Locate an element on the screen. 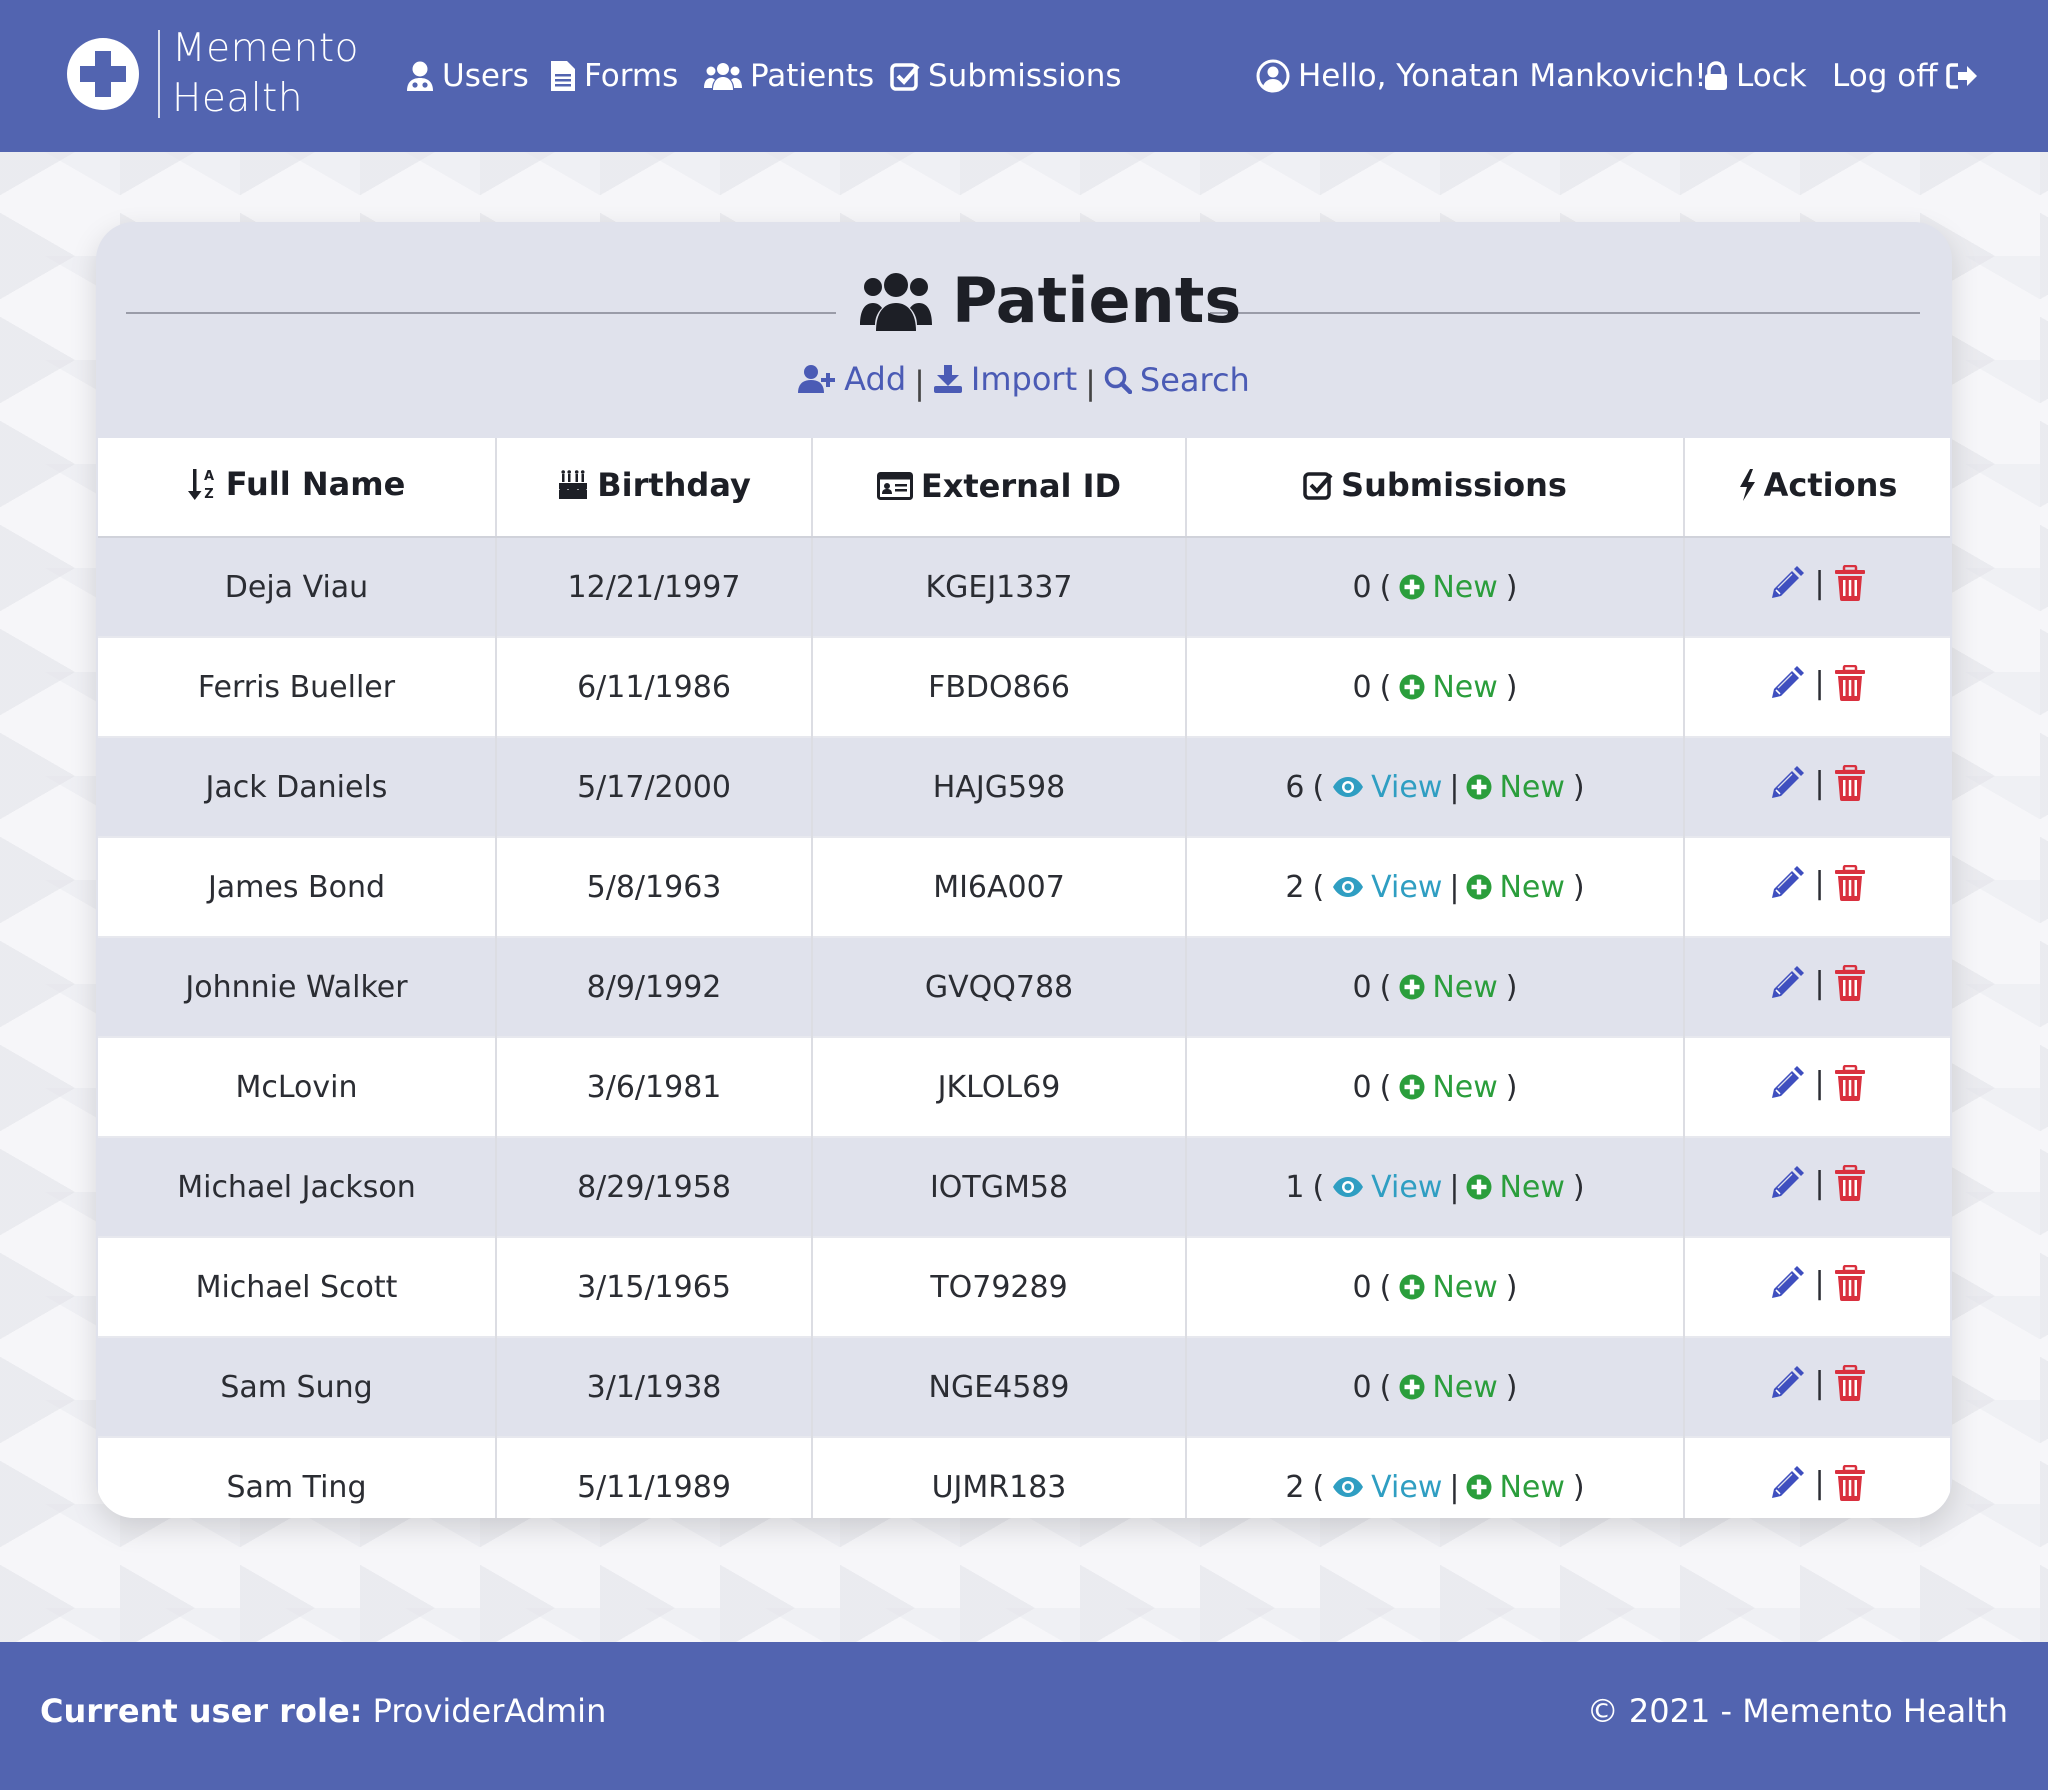  nav-submissions: Submissions is located at coordinates (1006, 76).